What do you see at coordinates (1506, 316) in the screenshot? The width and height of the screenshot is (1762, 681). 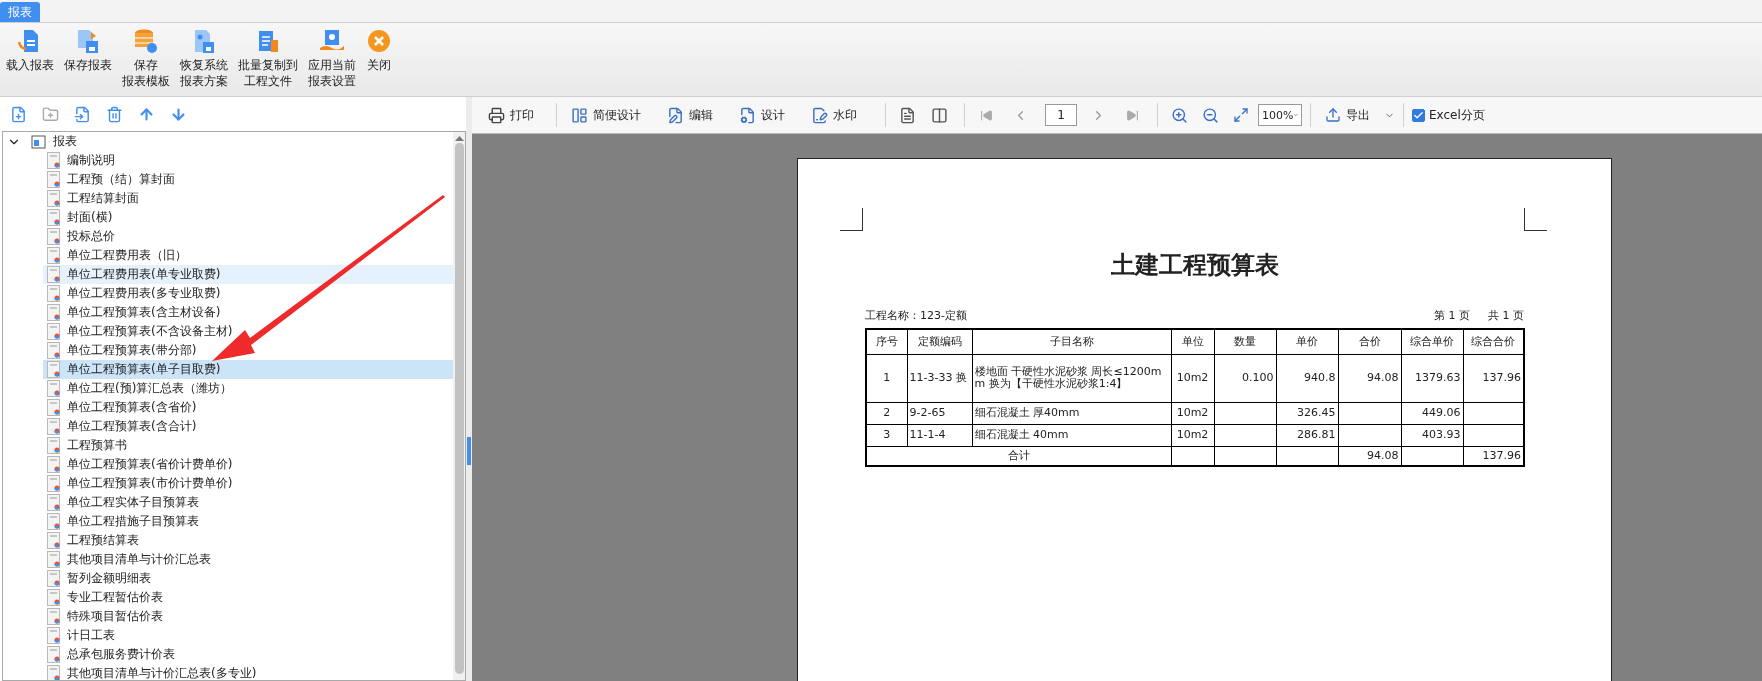 I see `page-total: 共 1 页` at bounding box center [1506, 316].